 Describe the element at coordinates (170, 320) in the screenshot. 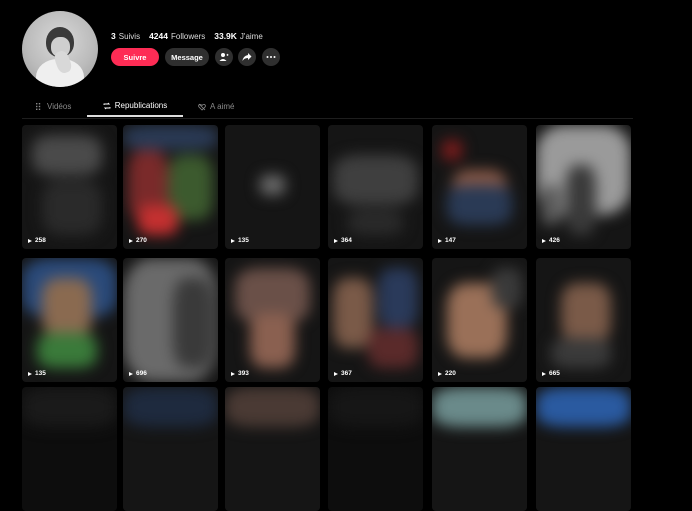

I see `video-tile: 696` at that location.